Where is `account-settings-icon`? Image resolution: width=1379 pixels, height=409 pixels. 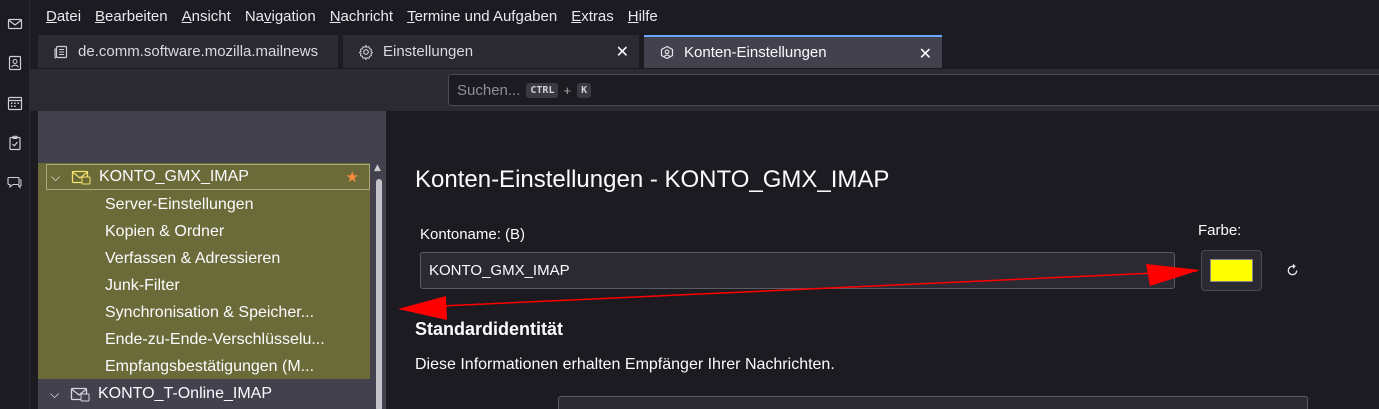
account-settings-icon is located at coordinates (667, 53).